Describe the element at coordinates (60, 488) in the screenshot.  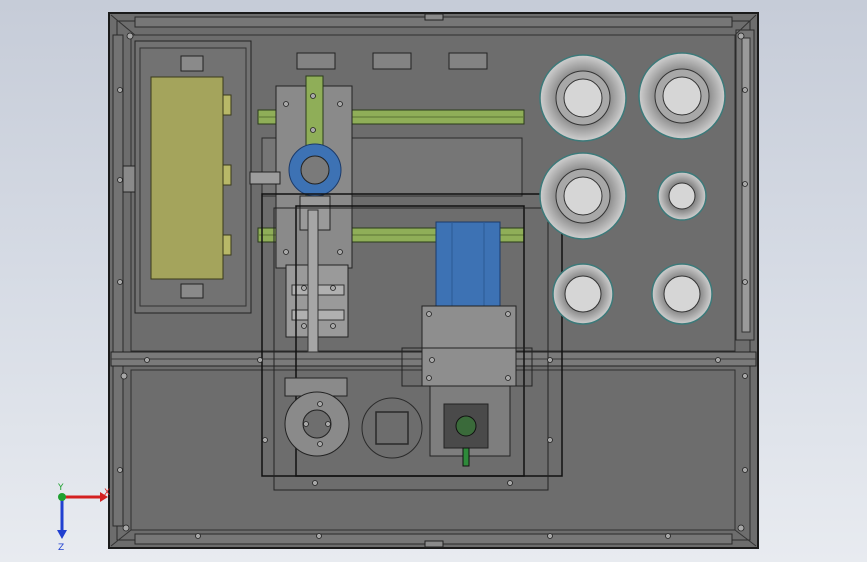
I see `axis-y-label: Y` at that location.